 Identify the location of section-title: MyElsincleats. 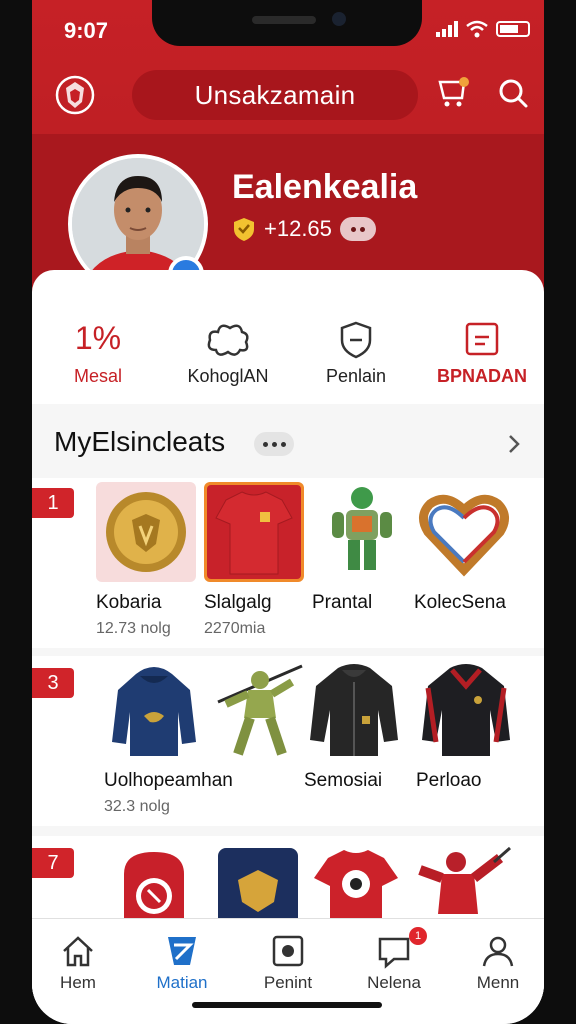
(140, 441).